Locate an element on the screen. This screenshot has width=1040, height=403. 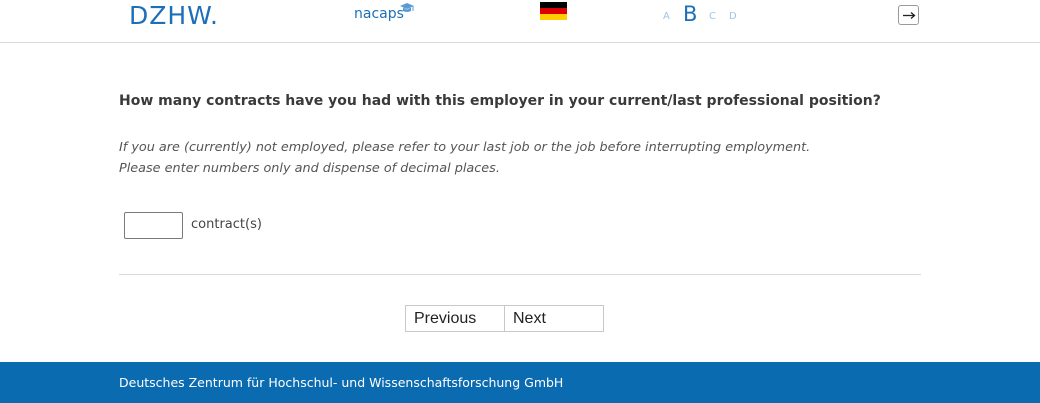
nacaps-logo-text: nacaps is located at coordinates (379, 14).